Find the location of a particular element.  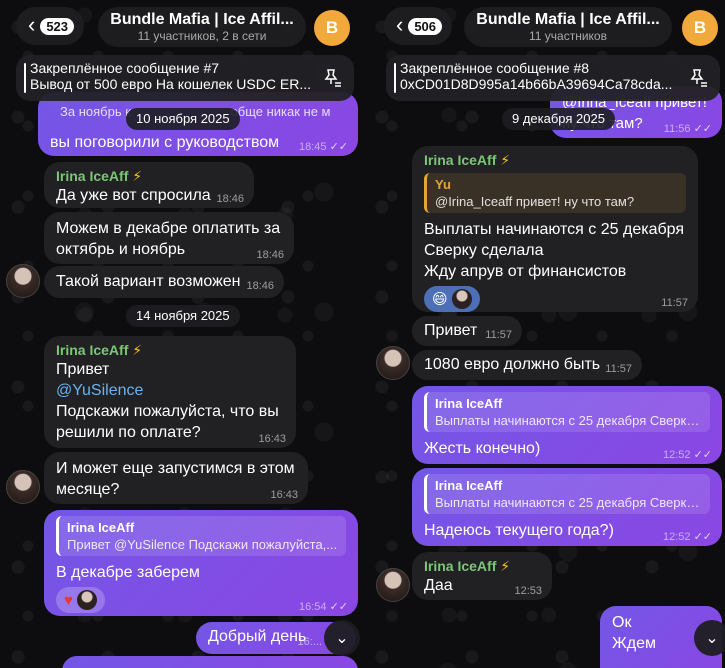

date-separator: 14 ноября 2025 is located at coordinates (183, 316).